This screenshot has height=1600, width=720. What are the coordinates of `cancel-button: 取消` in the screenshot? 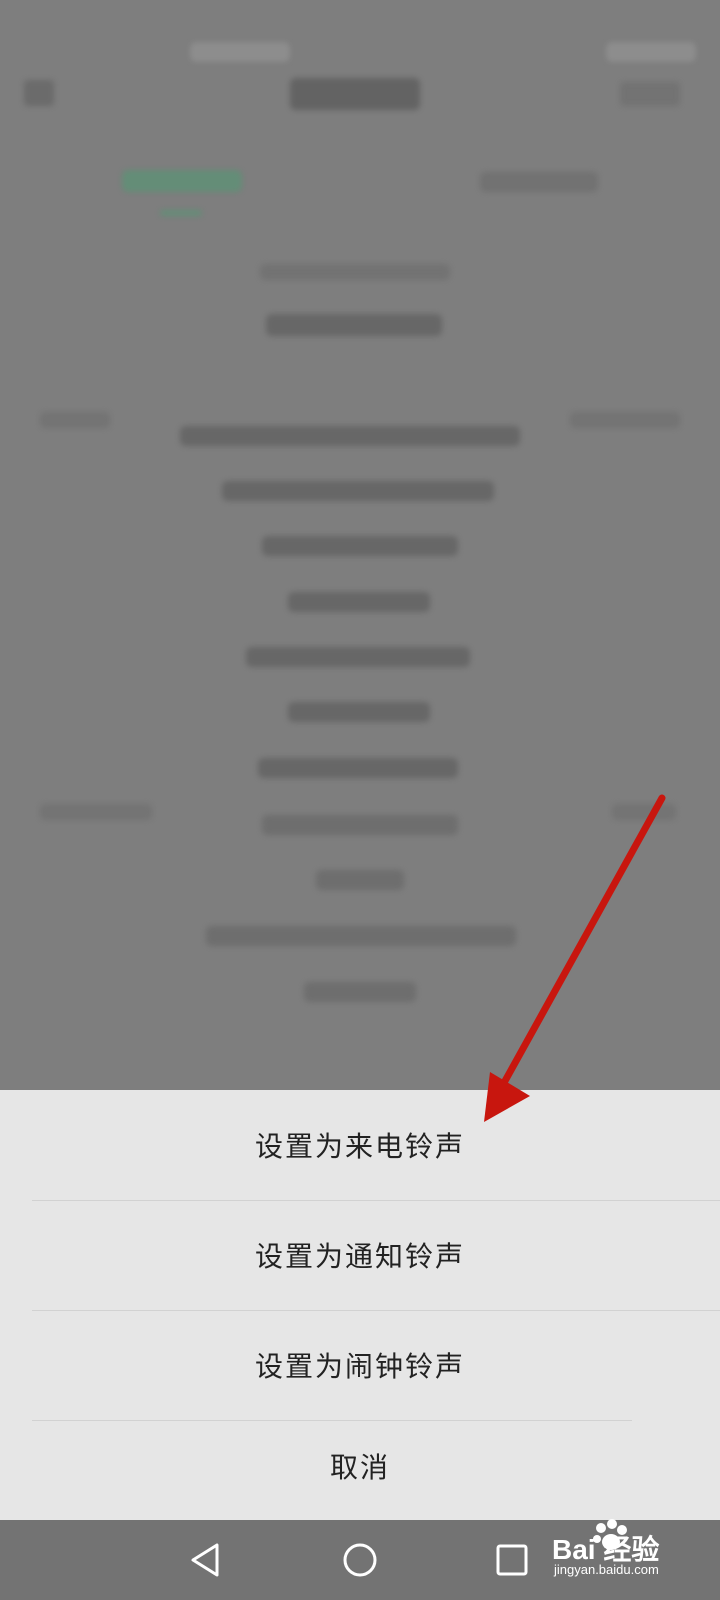 It's located at (360, 1466).